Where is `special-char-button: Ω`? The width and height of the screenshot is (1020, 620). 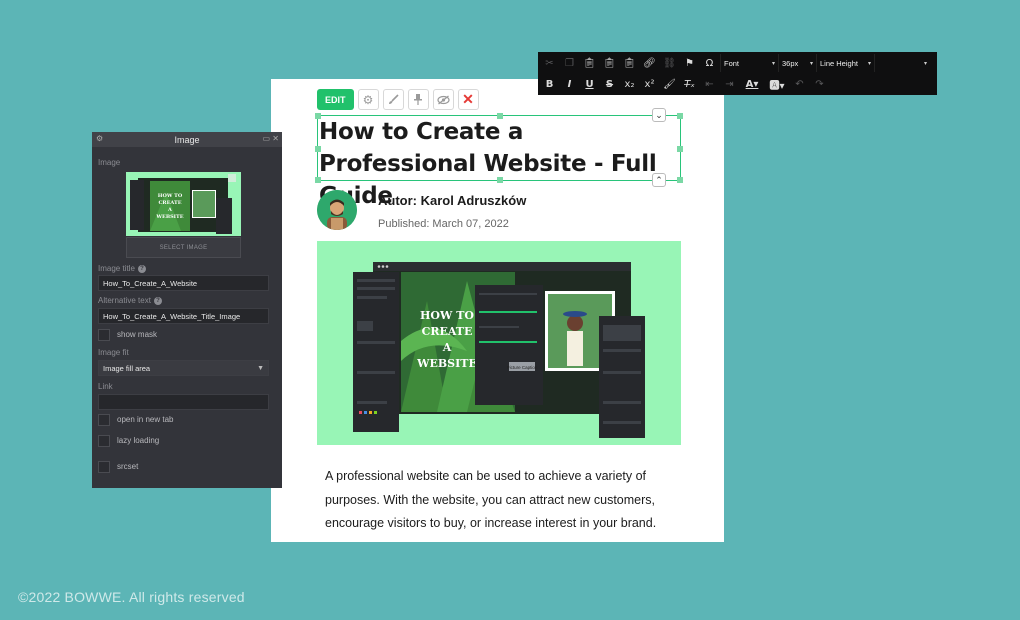 special-char-button: Ω is located at coordinates (709, 63).